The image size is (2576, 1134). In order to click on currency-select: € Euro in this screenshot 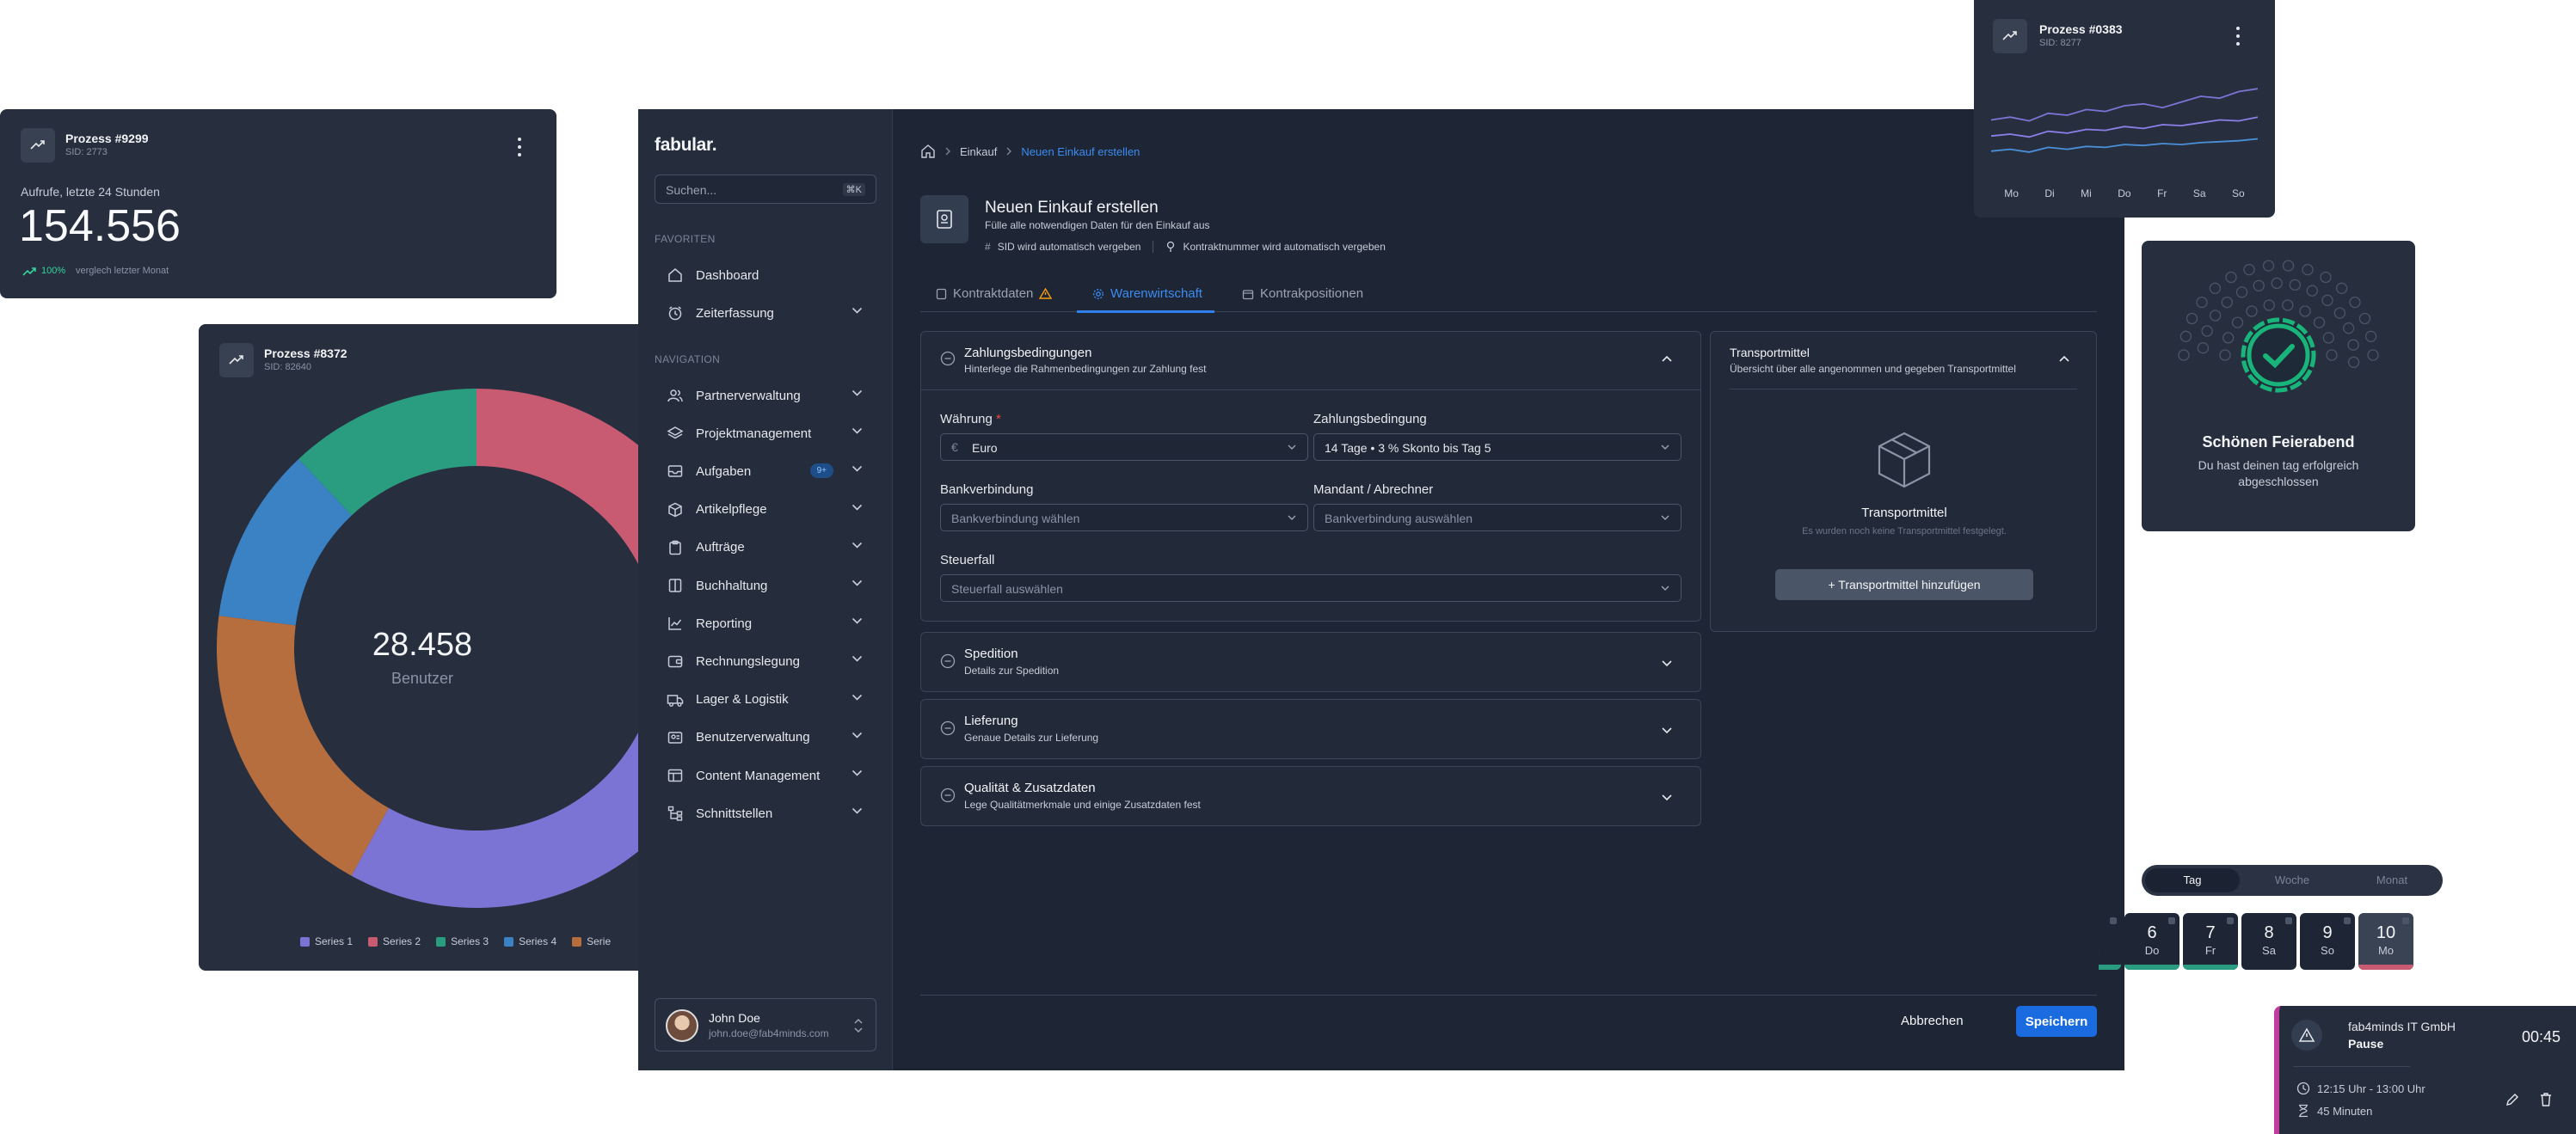, I will do `click(1124, 447)`.